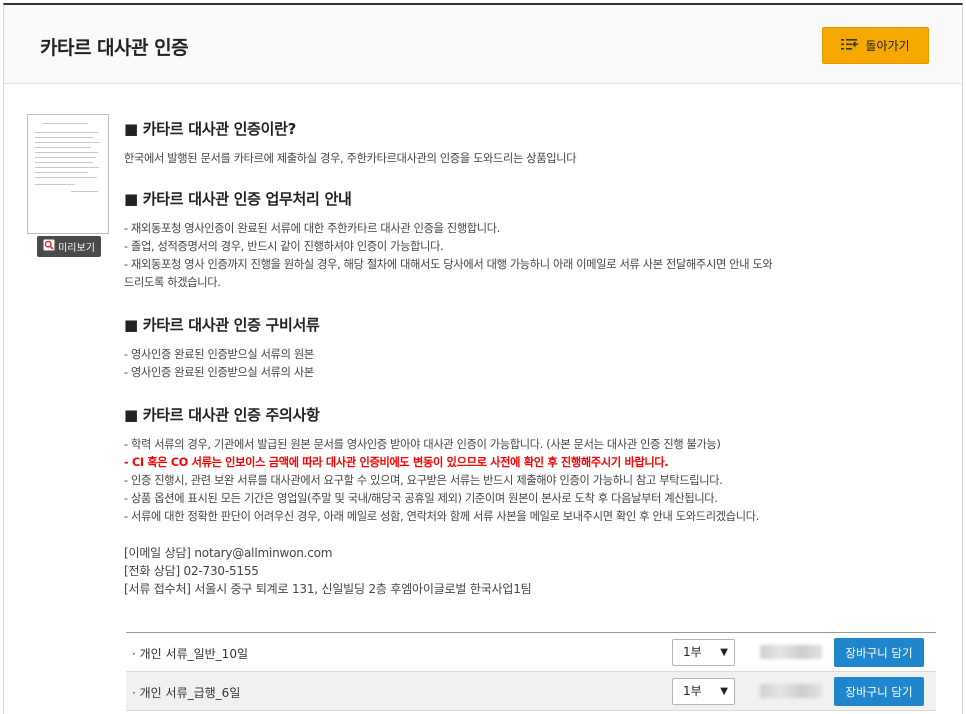 Image resolution: width=966 pixels, height=714 pixels. Describe the element at coordinates (219, 372) in the screenshot. I see `documents-line: - 영사인증 완료된 인증받으실 서류의 사본` at that location.